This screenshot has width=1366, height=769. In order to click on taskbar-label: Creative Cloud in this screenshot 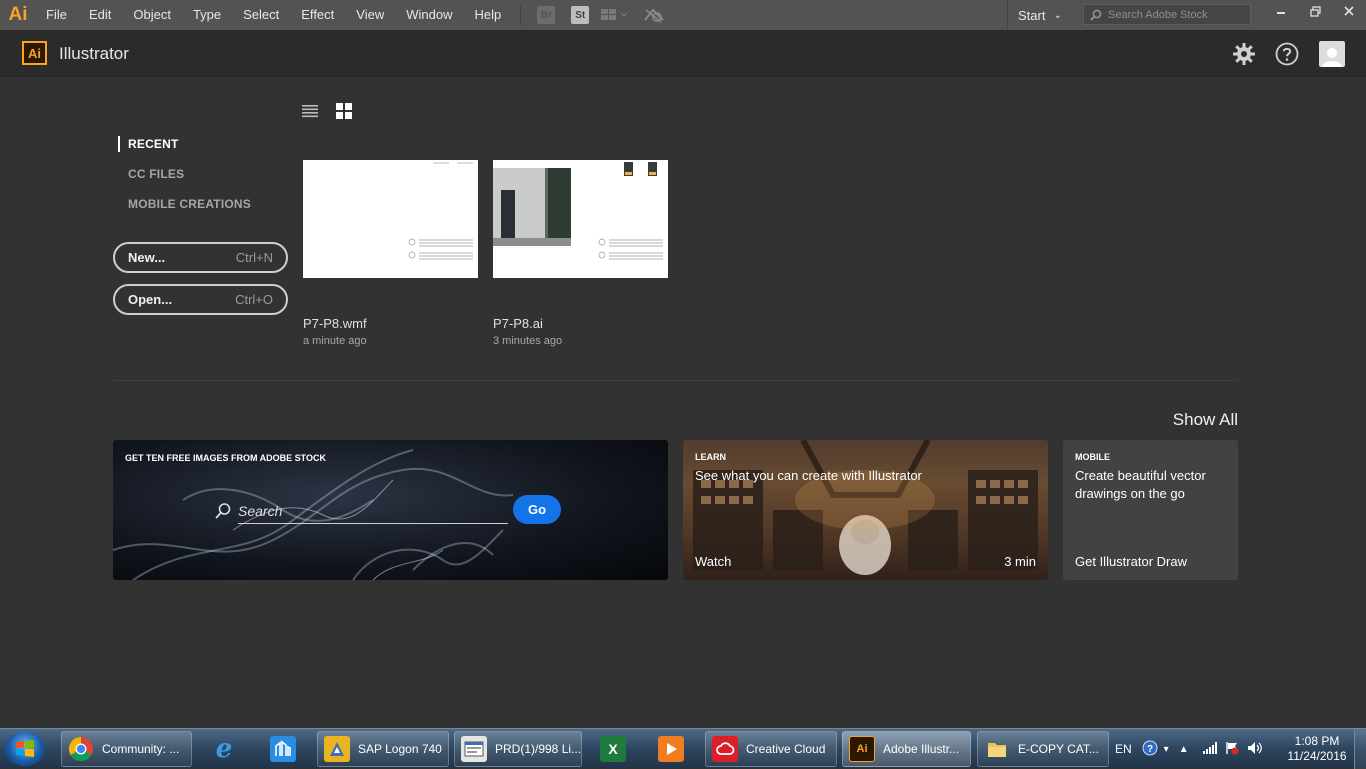, I will do `click(786, 749)`.